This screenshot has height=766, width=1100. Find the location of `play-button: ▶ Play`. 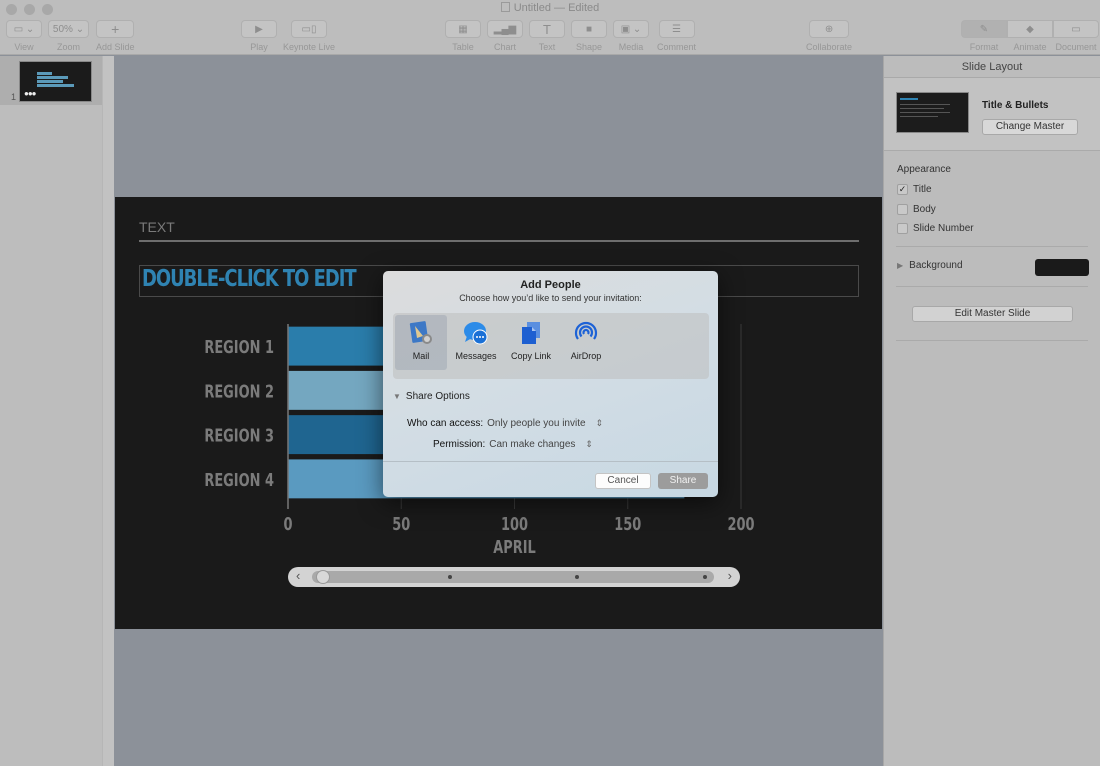

play-button: ▶ Play is located at coordinates (259, 36).